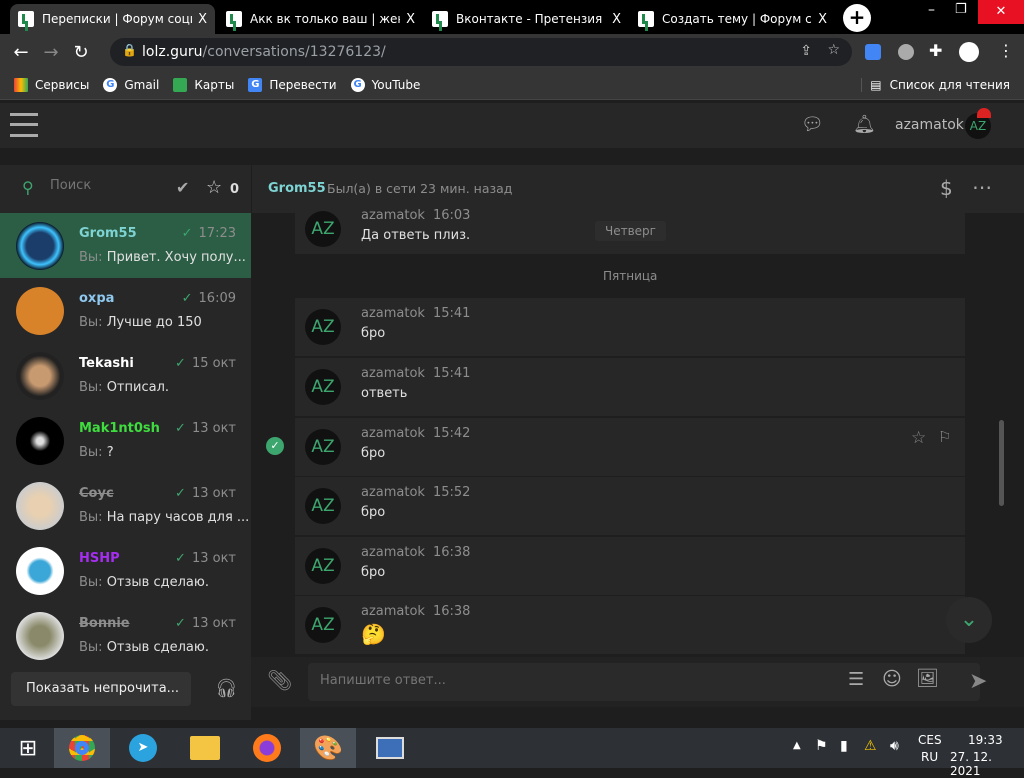 Image resolution: width=1024 pixels, height=778 pixels. What do you see at coordinates (930, 740) in the screenshot?
I see `keyboard-layout: CES` at bounding box center [930, 740].